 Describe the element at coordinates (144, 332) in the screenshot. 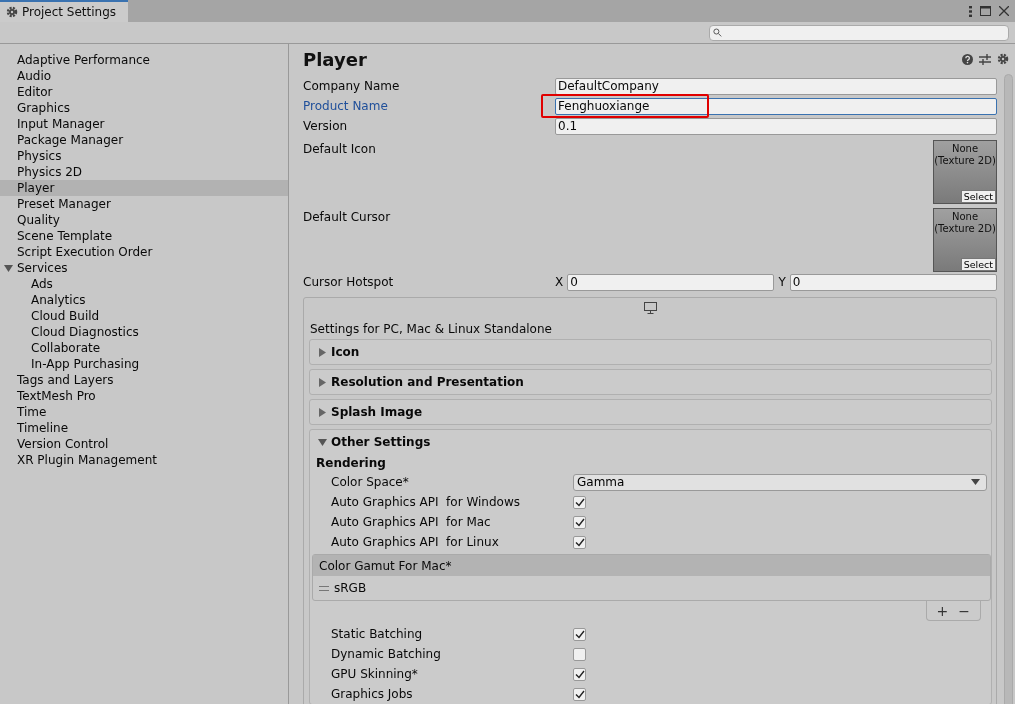

I see `sidebar-item: Cloud Diagnostics` at that location.